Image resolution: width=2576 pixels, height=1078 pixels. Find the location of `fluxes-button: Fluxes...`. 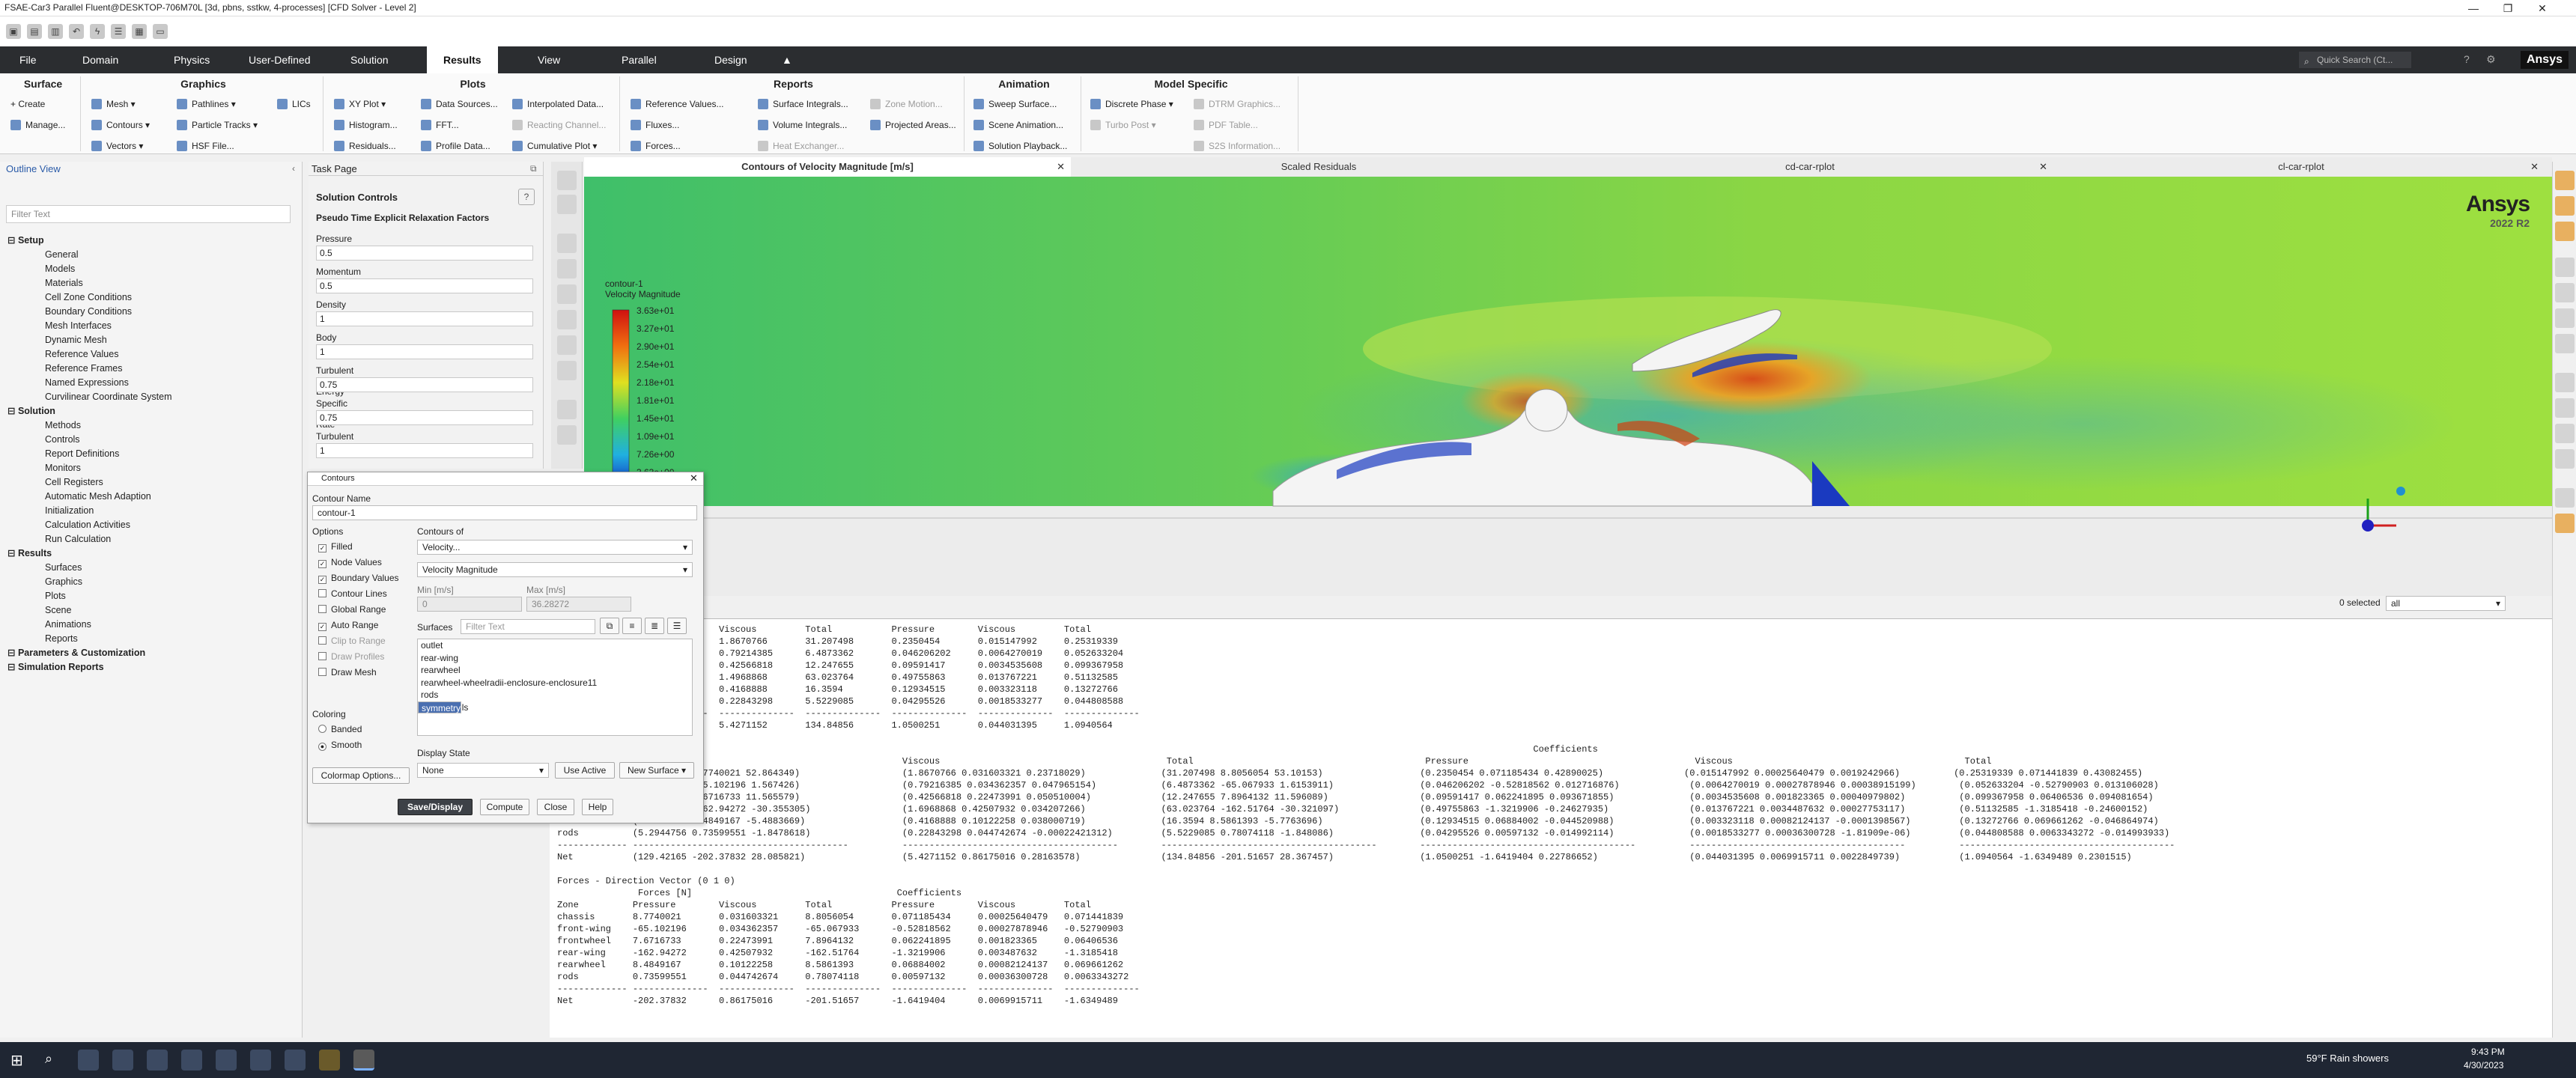

fluxes-button: Fluxes... is located at coordinates (655, 125).